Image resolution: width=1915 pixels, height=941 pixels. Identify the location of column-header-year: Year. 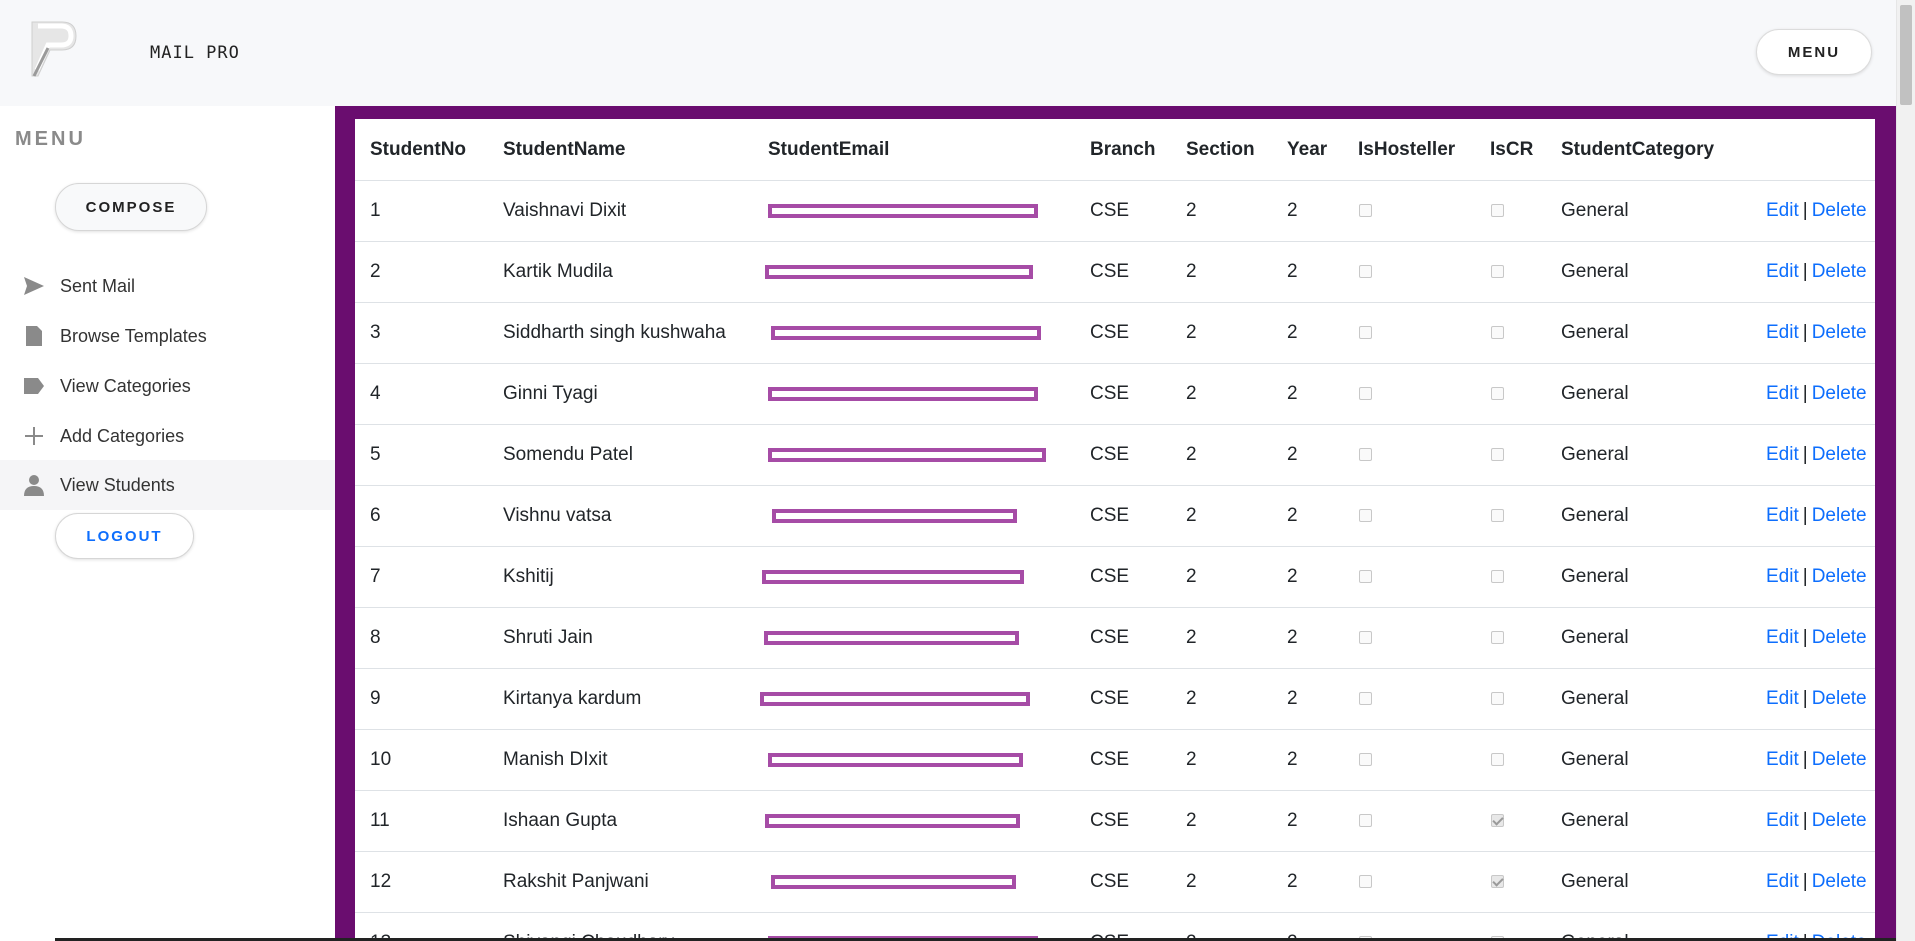
(1307, 150).